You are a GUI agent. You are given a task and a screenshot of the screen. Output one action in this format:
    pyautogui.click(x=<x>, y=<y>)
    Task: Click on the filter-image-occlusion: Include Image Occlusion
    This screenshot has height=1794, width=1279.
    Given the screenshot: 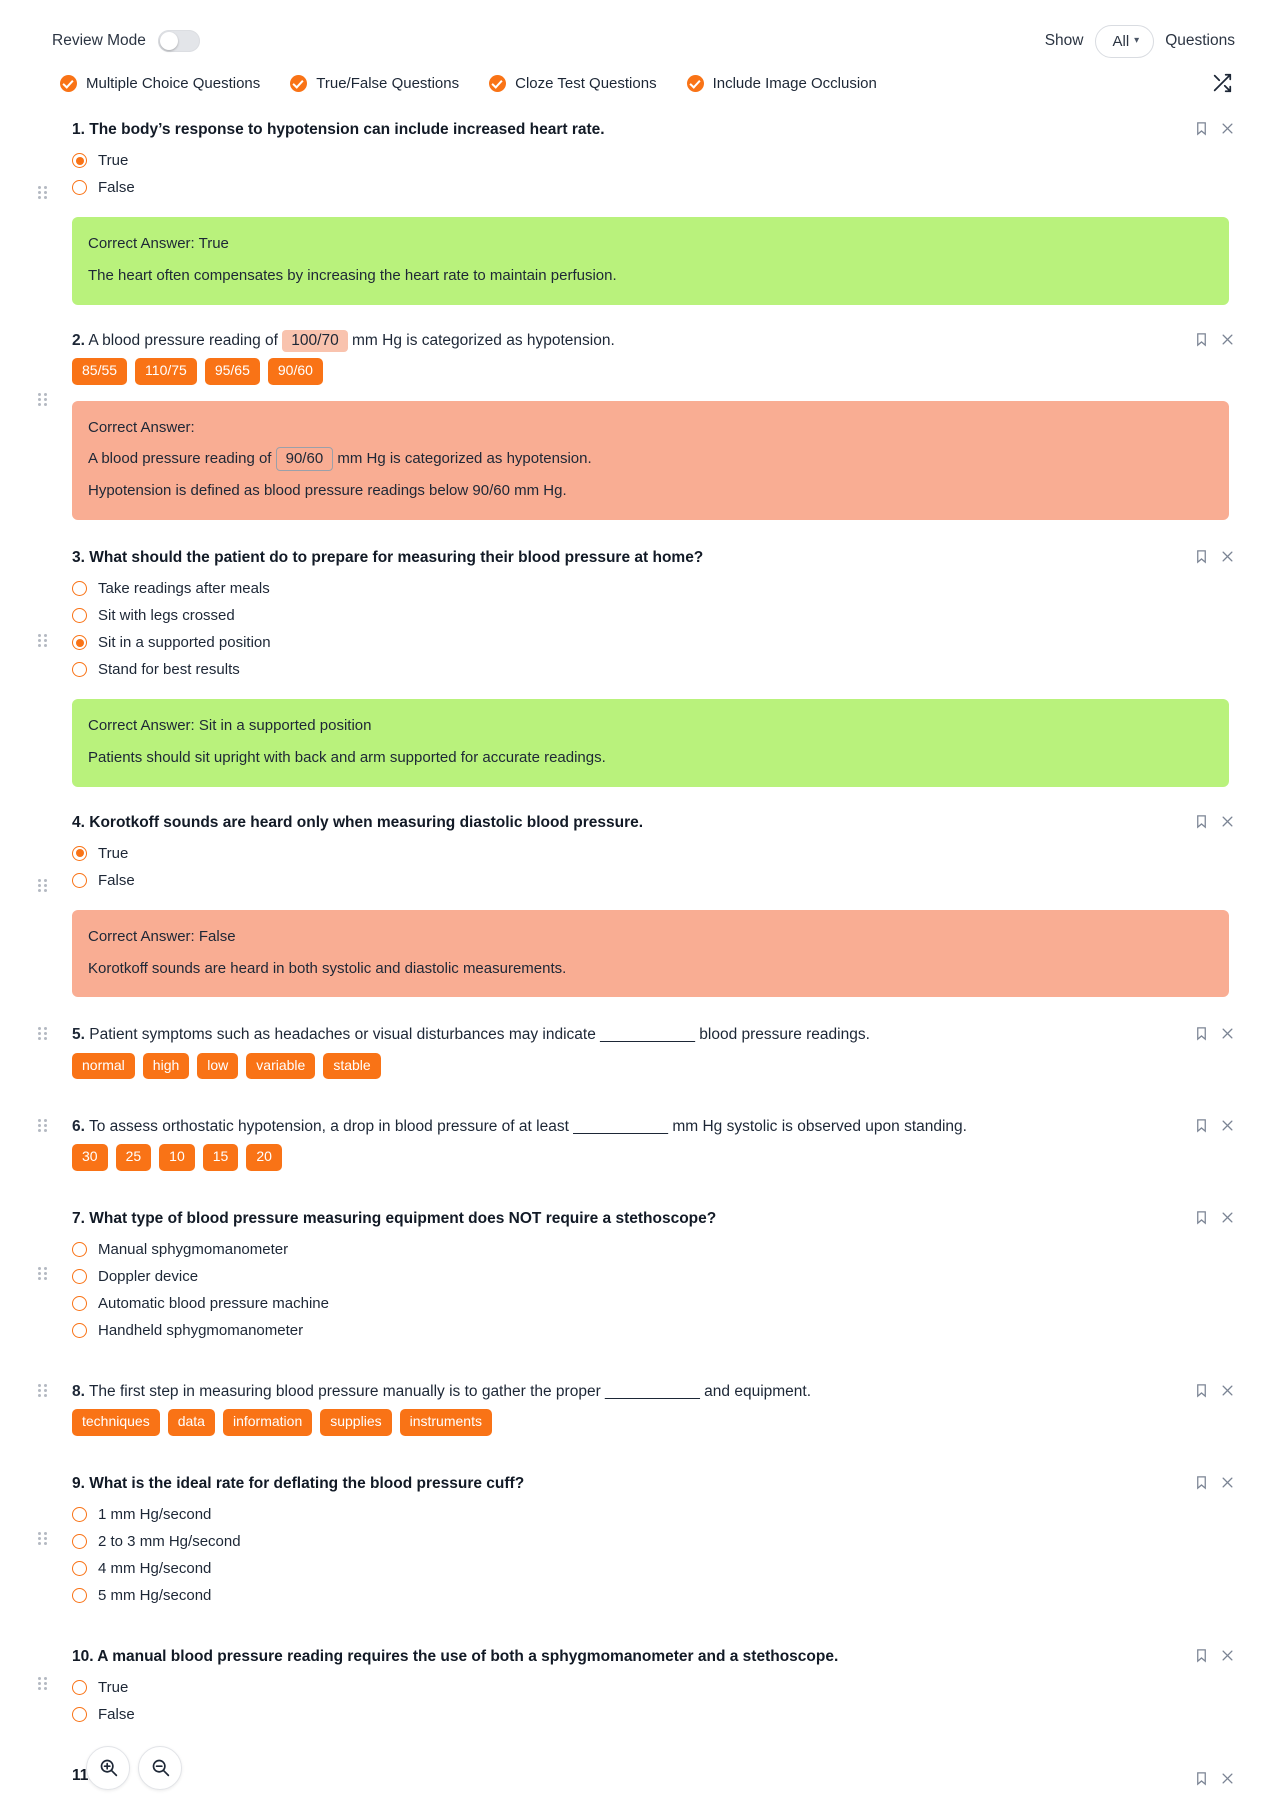 What is the action you would take?
    pyautogui.click(x=781, y=83)
    